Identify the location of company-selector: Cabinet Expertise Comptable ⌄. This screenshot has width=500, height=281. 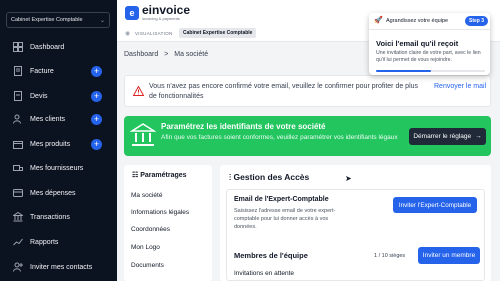
(58, 20).